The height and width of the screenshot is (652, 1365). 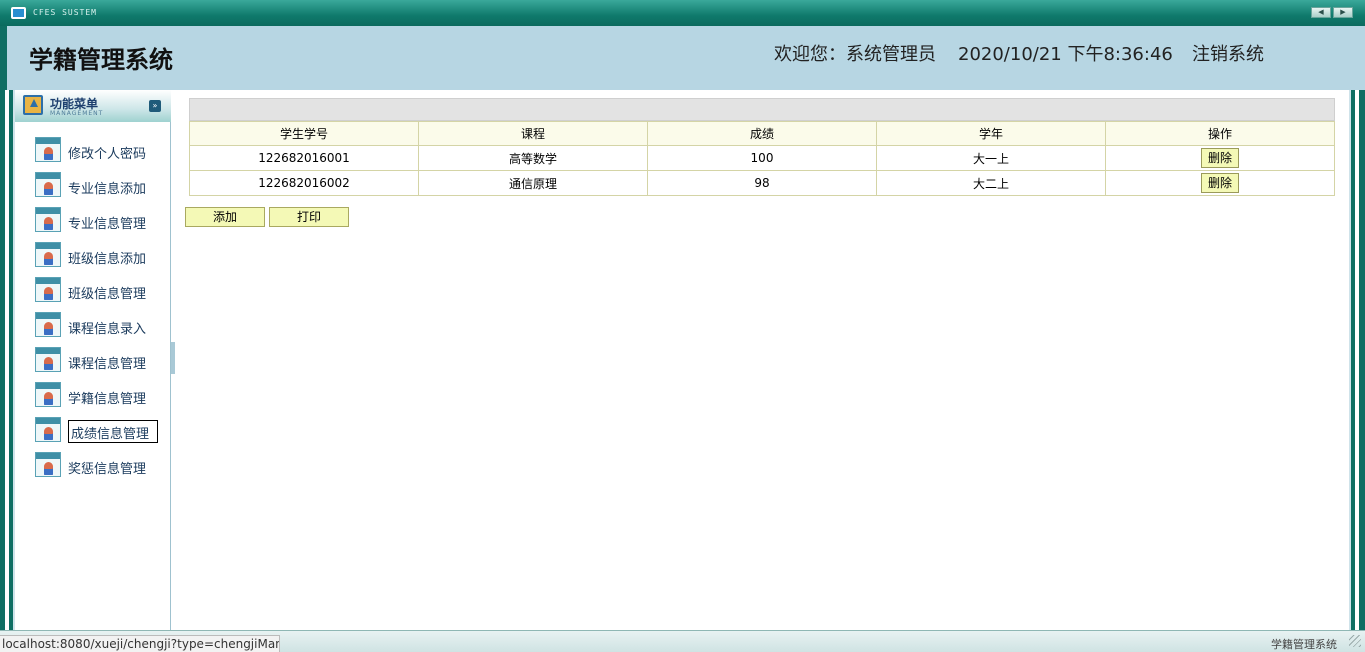 I want to click on sidebar-item-class-add: 班级信息添加, so click(x=93, y=252).